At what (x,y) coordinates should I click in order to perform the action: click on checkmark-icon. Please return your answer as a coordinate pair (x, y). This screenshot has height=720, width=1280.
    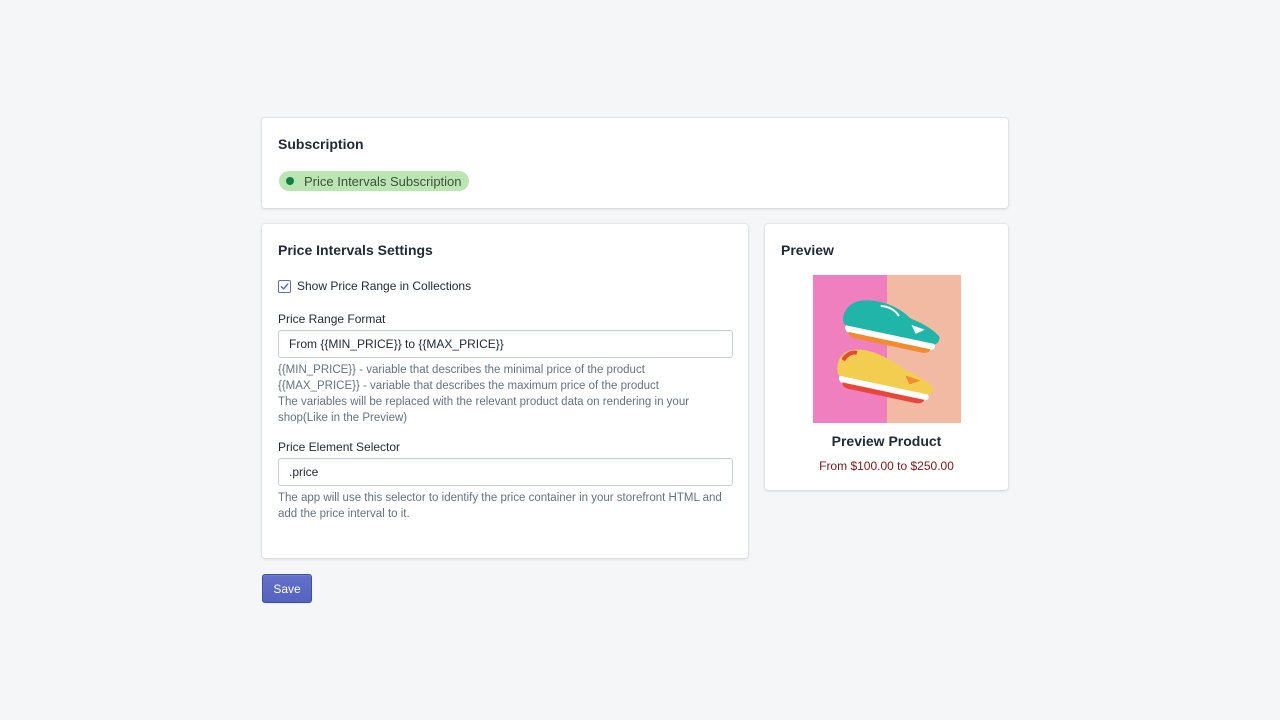
    Looking at the image, I should click on (284, 286).